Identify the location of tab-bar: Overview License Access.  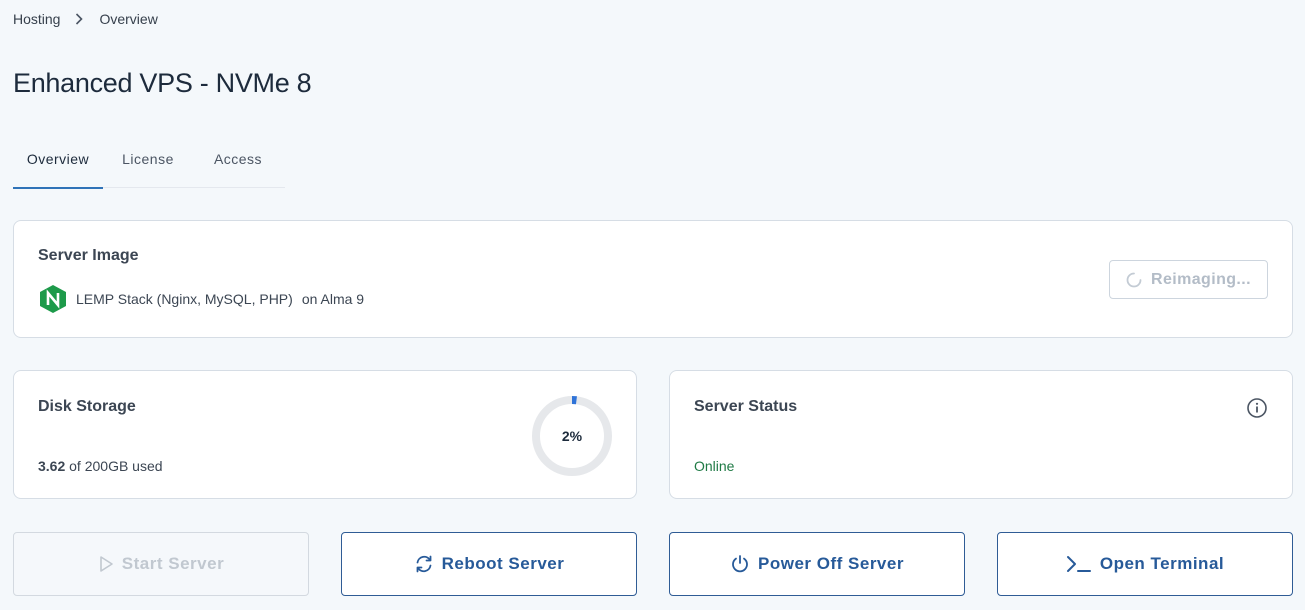
(149, 163).